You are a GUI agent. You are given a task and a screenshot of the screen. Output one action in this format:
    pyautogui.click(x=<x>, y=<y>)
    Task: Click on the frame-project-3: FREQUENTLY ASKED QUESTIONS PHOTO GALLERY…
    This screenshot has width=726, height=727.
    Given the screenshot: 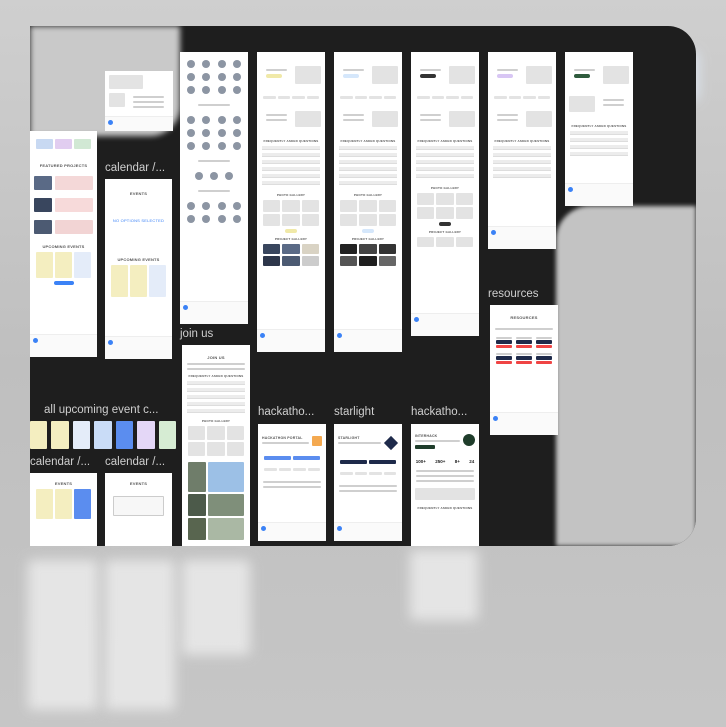 What is the action you would take?
    pyautogui.click(x=445, y=194)
    